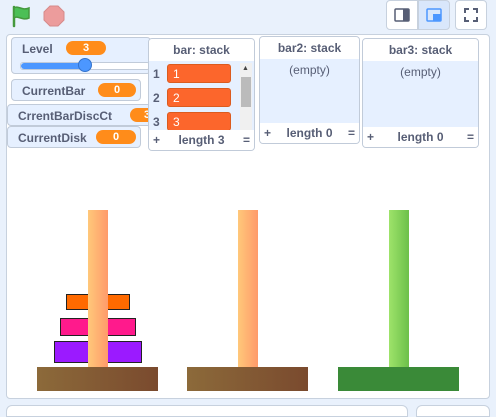 This screenshot has height=417, width=496. I want to click on bar2-list-empty: (empty), so click(309, 70).